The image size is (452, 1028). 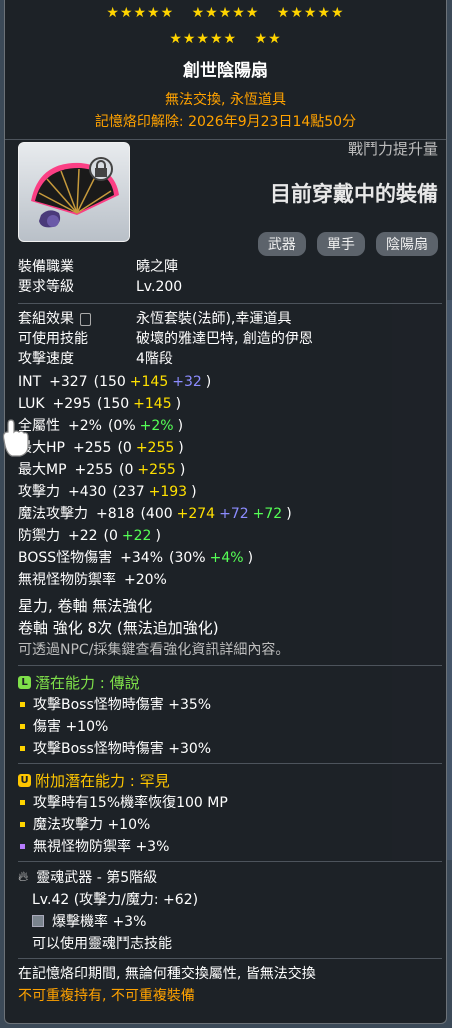 What do you see at coordinates (196, 514) in the screenshot?
I see `stat-bonus: +274` at bounding box center [196, 514].